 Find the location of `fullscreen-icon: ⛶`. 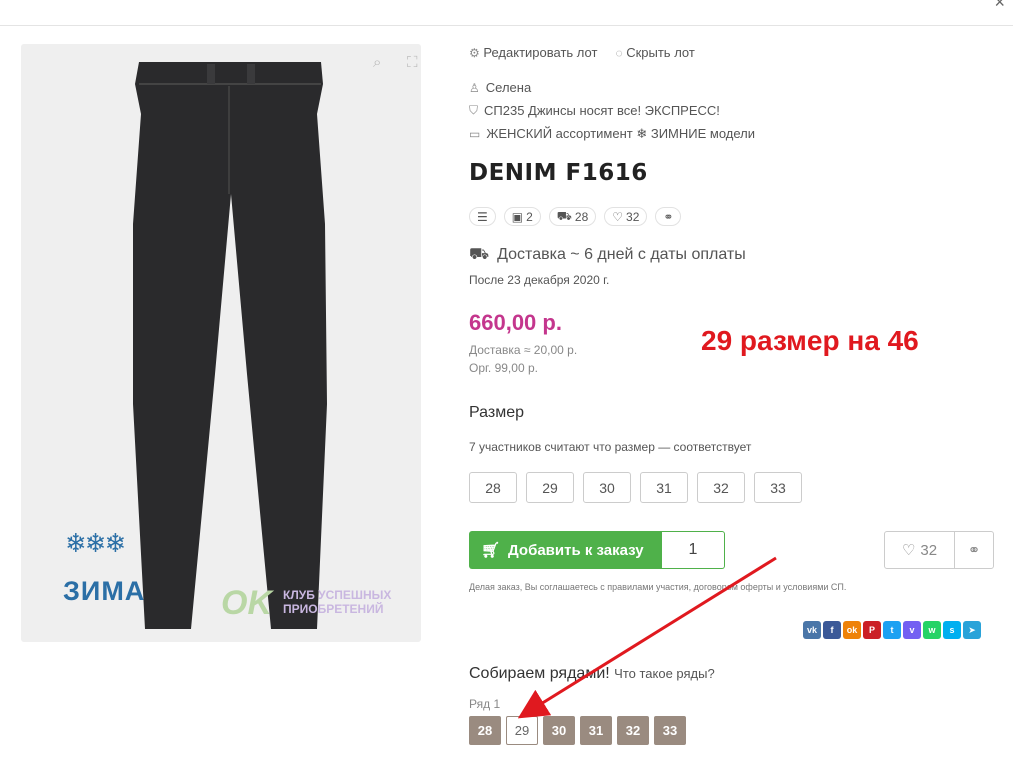

fullscreen-icon: ⛶ is located at coordinates (414, 63).